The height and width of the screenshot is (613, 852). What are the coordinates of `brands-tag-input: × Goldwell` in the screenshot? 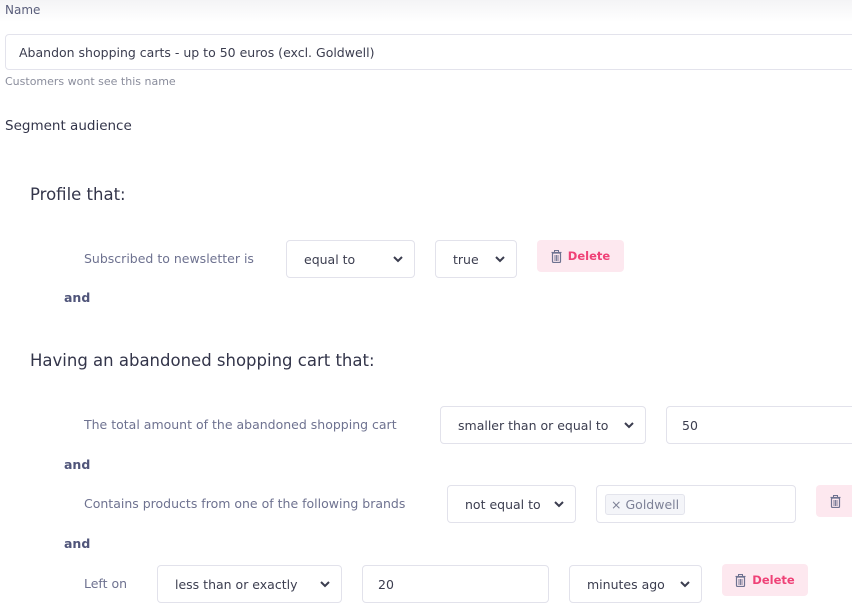 It's located at (696, 504).